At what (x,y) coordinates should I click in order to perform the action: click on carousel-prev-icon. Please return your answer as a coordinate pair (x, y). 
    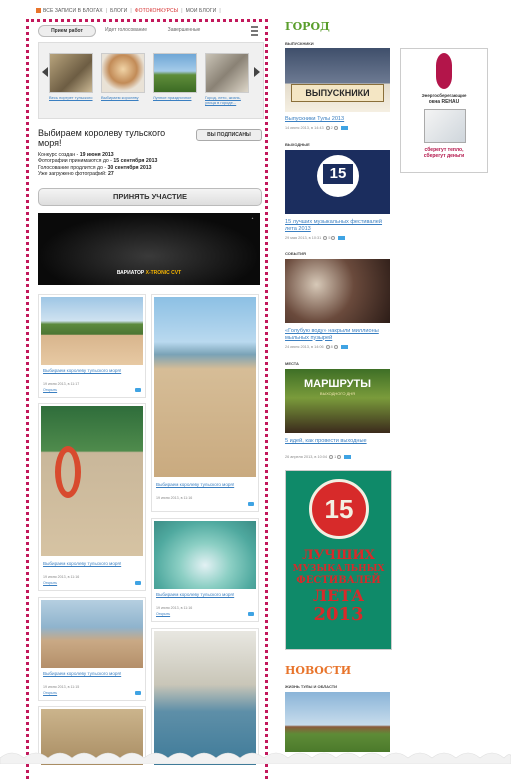
    Looking at the image, I should click on (45, 72).